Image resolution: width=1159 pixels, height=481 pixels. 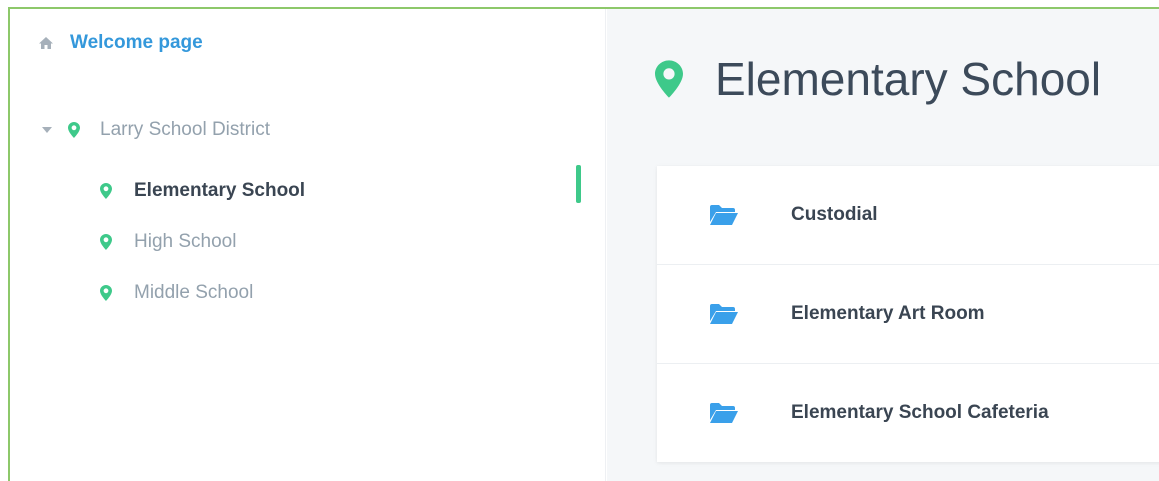 What do you see at coordinates (220, 190) in the screenshot?
I see `tree-item-label: Elementary School` at bounding box center [220, 190].